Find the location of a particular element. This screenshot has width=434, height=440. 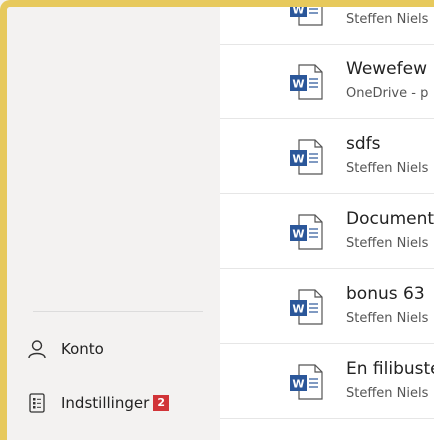

notification-badge: 2 is located at coordinates (161, 403).